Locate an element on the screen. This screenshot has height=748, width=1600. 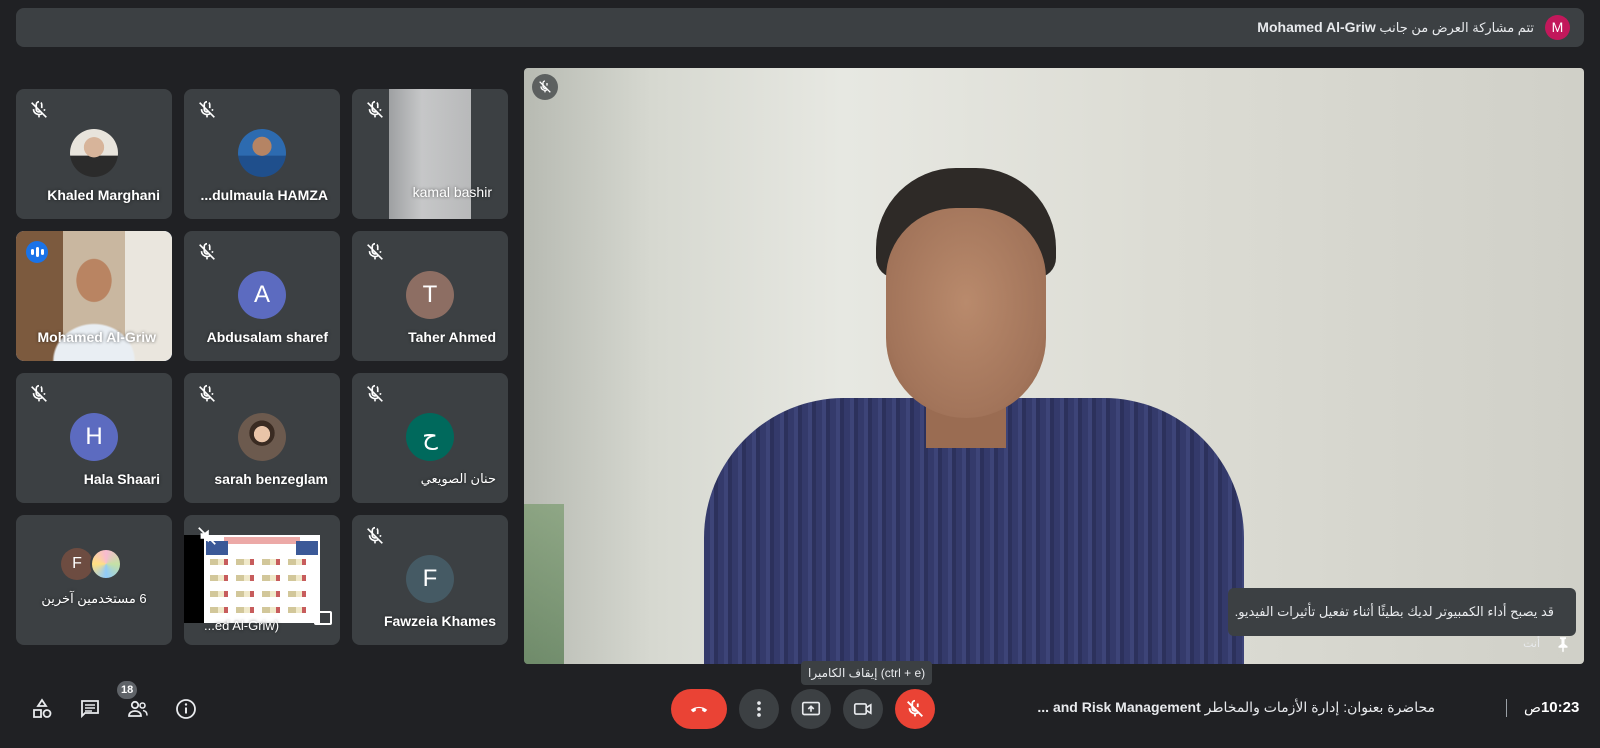
avatar: T is located at coordinates (430, 295).